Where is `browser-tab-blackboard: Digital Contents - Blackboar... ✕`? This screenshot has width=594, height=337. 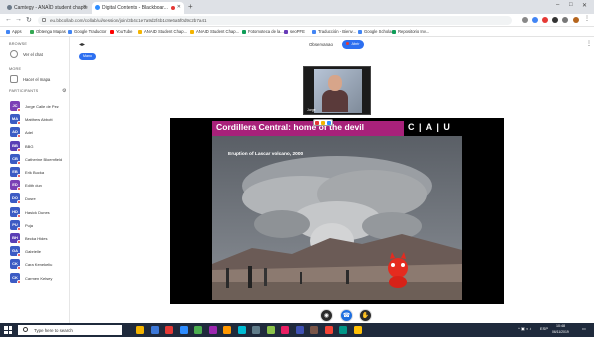
browser-tab-blackboard: Digital Contents - Blackboar... ✕ is located at coordinates (138, 8).